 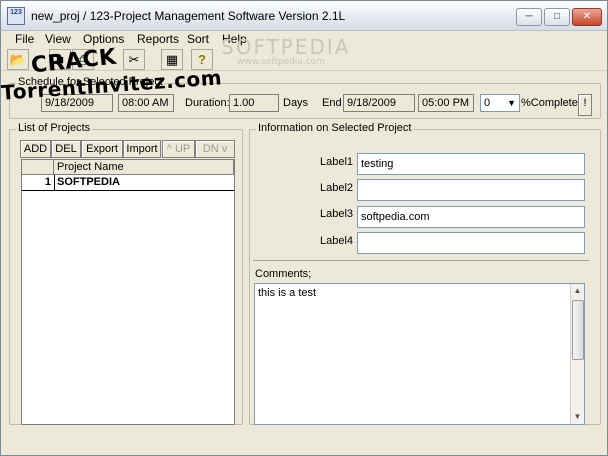 What do you see at coordinates (158, 39) in the screenshot?
I see `menu-reports: Reports` at bounding box center [158, 39].